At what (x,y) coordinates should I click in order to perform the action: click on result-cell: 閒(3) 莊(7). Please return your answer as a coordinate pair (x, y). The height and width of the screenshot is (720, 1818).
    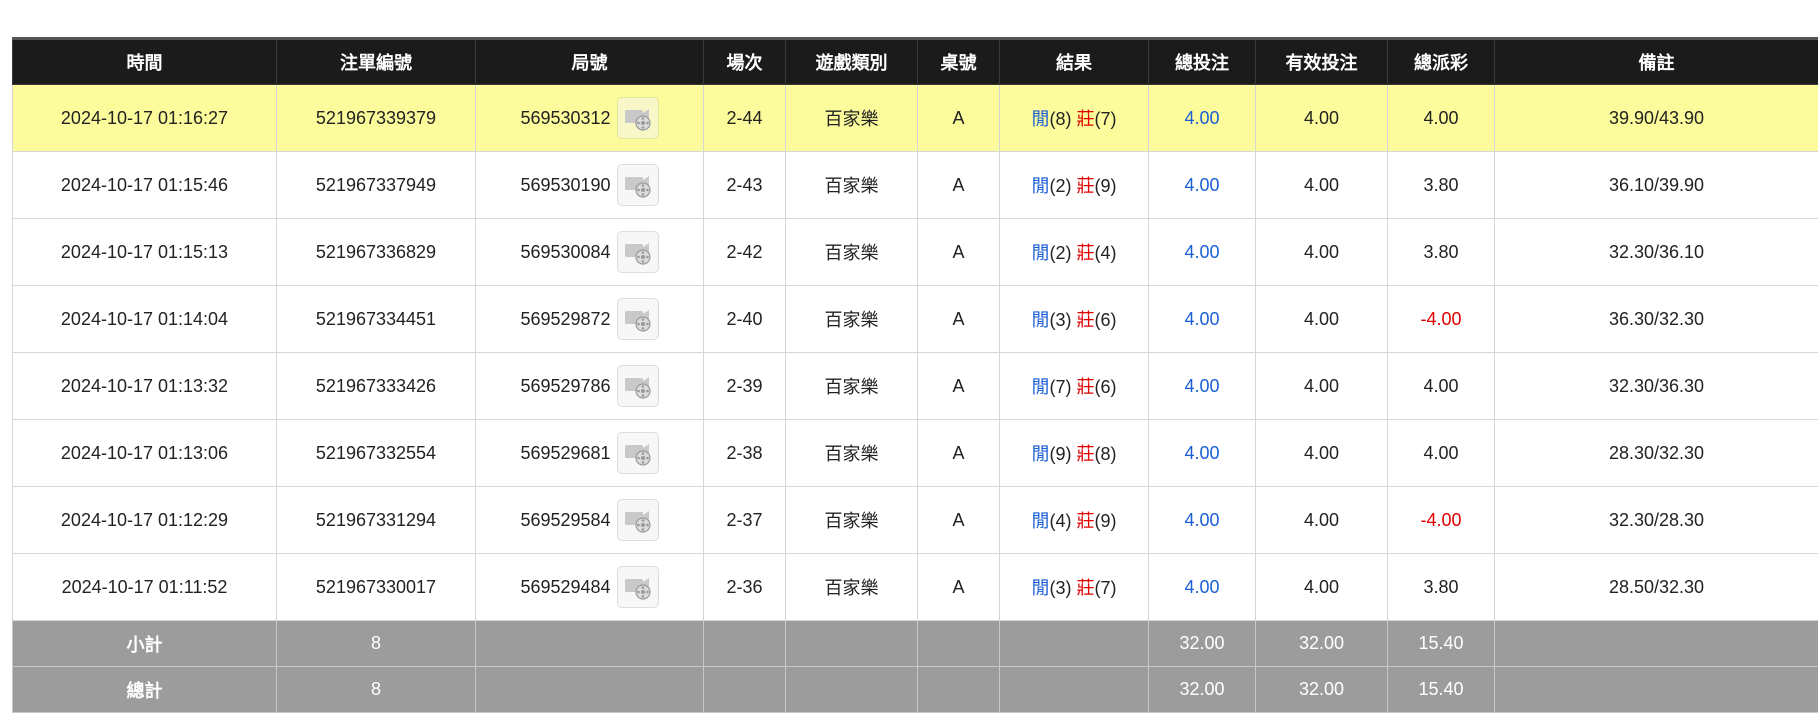
    Looking at the image, I should click on (1074, 587).